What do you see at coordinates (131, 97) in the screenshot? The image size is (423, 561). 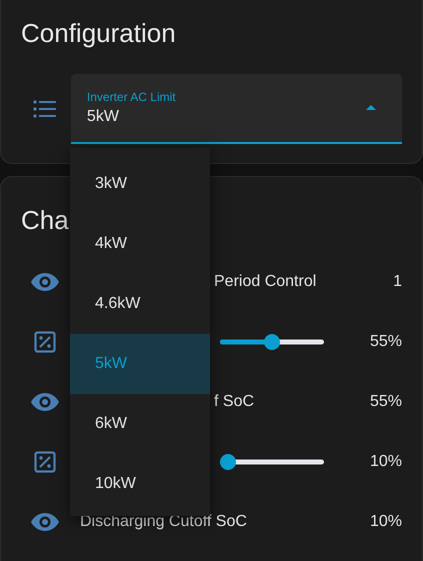 I see `field-label: Inverter AC Limit` at bounding box center [131, 97].